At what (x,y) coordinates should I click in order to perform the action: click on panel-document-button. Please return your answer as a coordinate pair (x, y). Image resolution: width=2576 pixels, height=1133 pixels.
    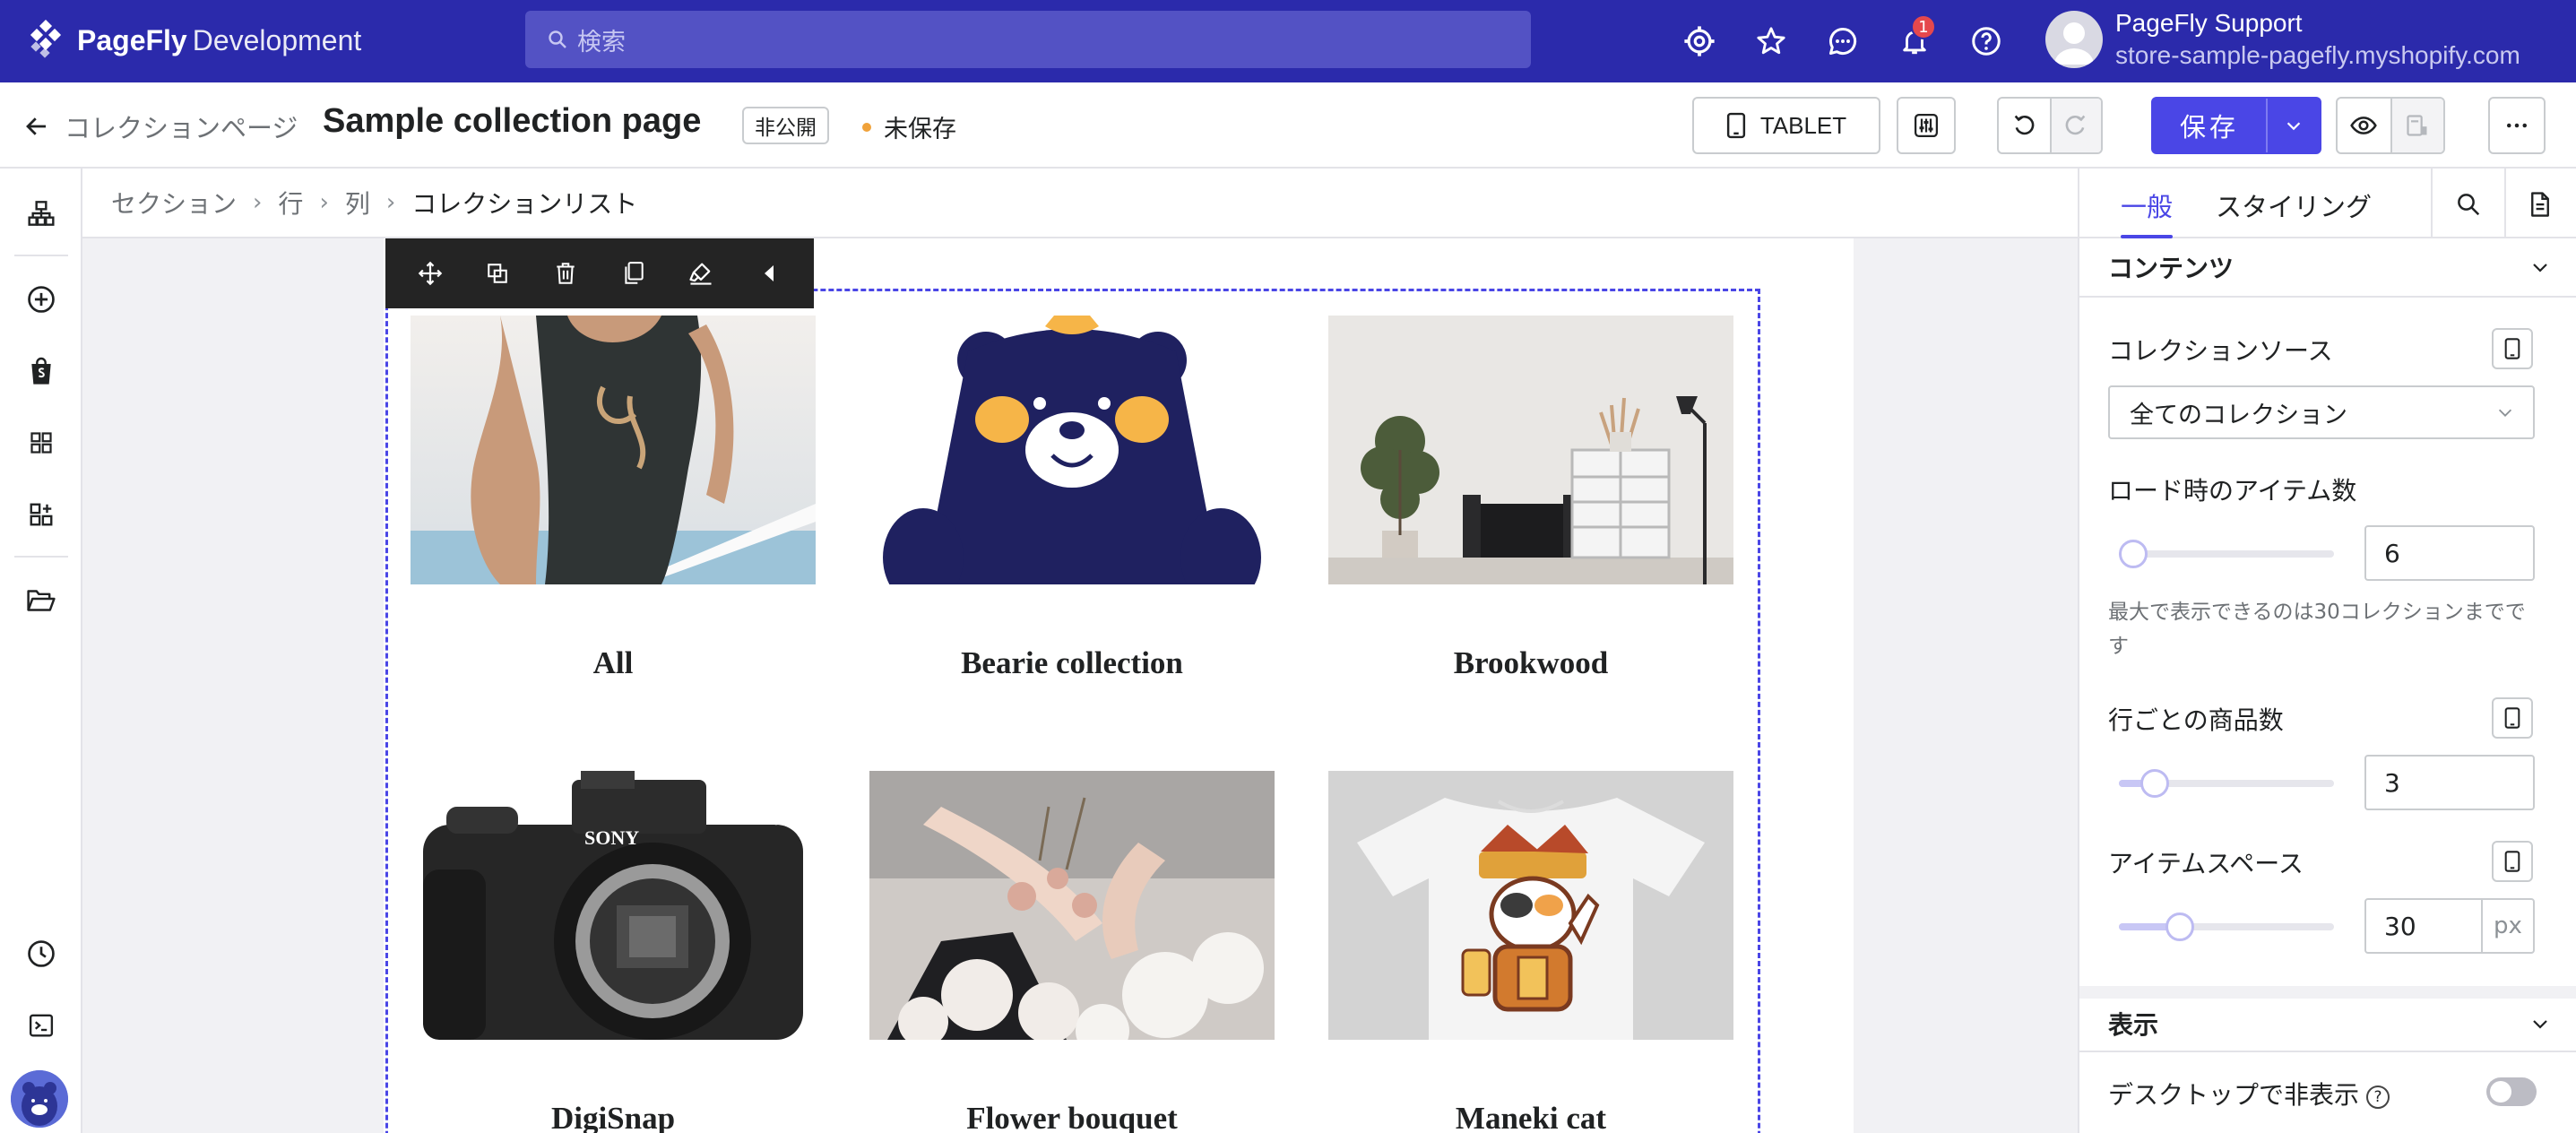
    Looking at the image, I should click on (2540, 204).